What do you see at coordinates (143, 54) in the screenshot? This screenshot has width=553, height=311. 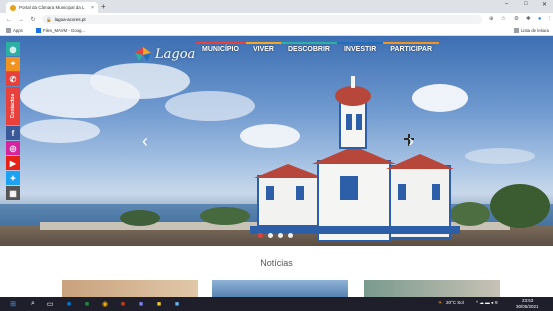 I see `logo-mark-icon` at bounding box center [143, 54].